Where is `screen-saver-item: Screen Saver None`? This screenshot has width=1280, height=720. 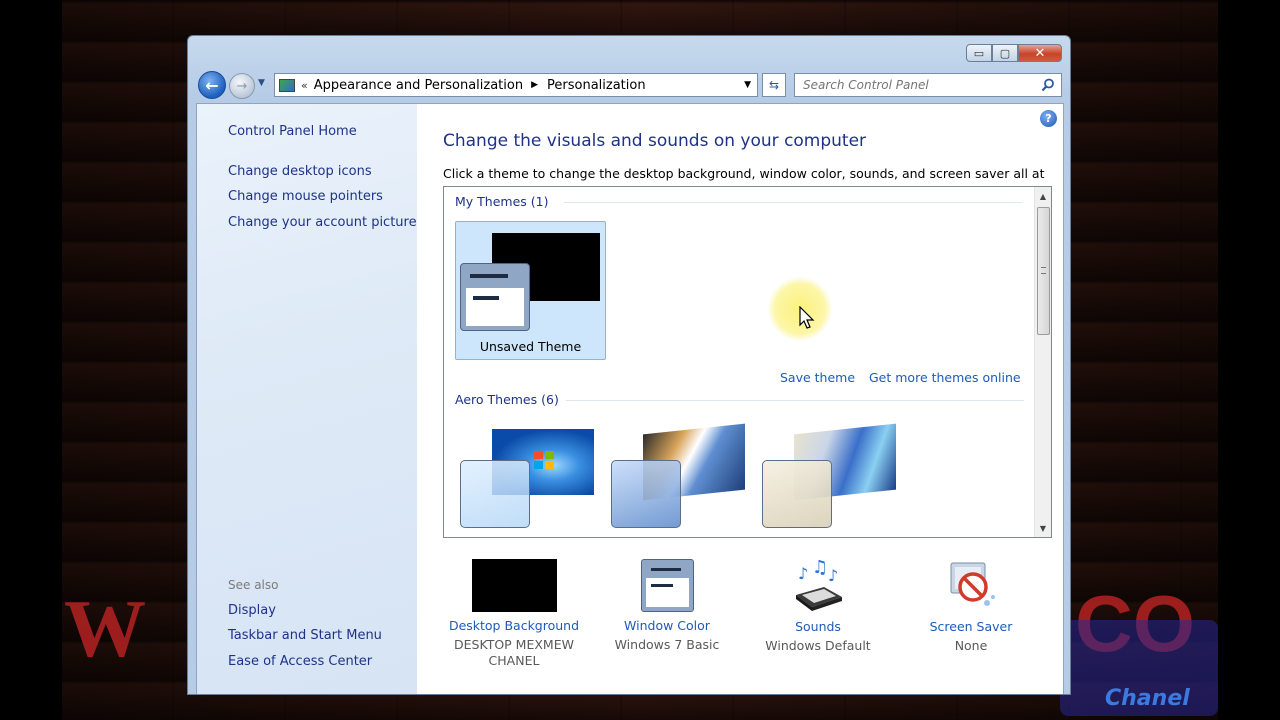
screen-saver-item: Screen Saver None is located at coordinates (971, 597).